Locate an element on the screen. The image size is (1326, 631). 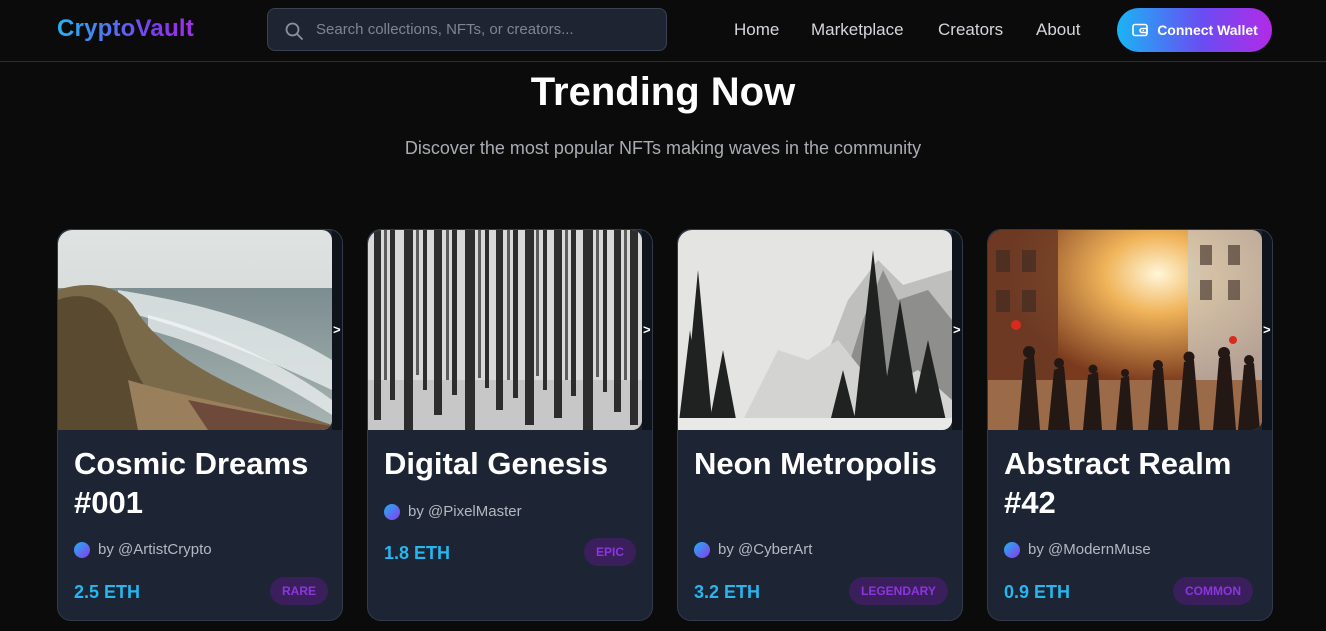
creator-name: by @PixelMaster is located at coordinates (465, 511).